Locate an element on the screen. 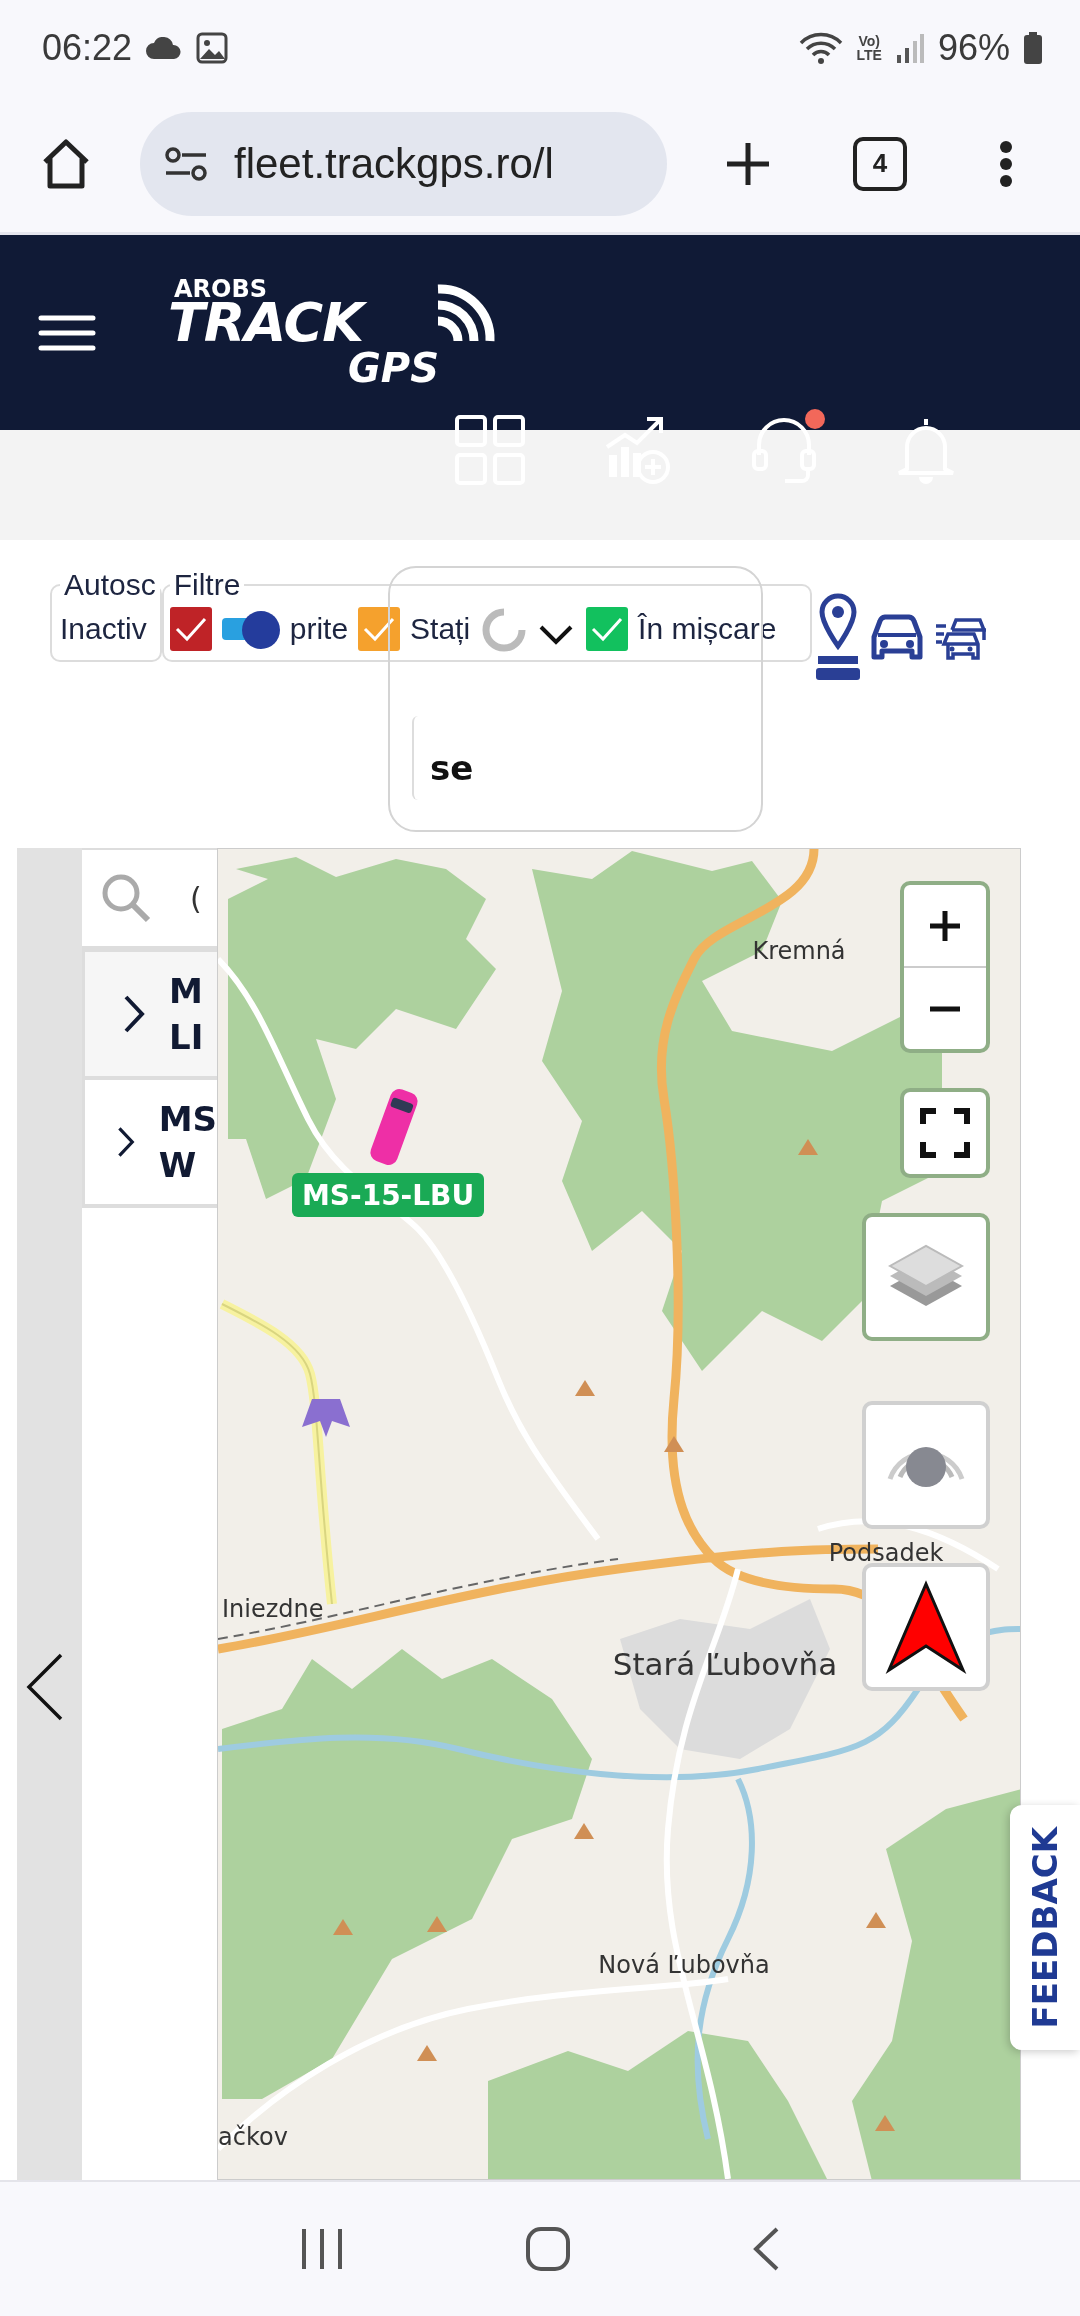 This screenshot has height=2316, width=1080. headset-icon is located at coordinates (784, 450).